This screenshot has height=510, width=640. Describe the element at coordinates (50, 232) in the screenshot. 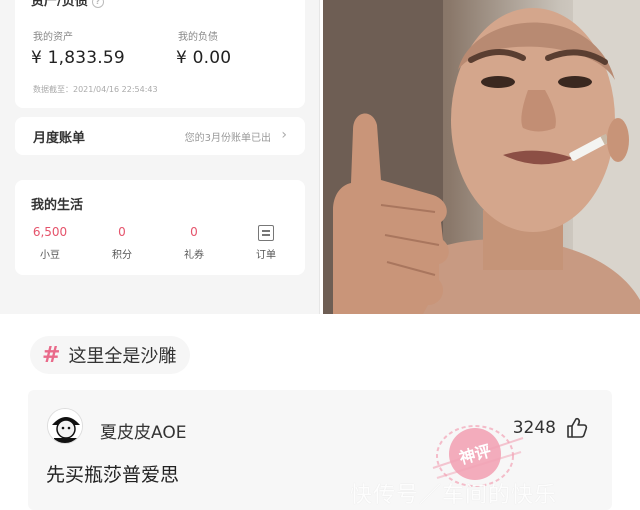

I see `life-item-value: 6,500` at that location.